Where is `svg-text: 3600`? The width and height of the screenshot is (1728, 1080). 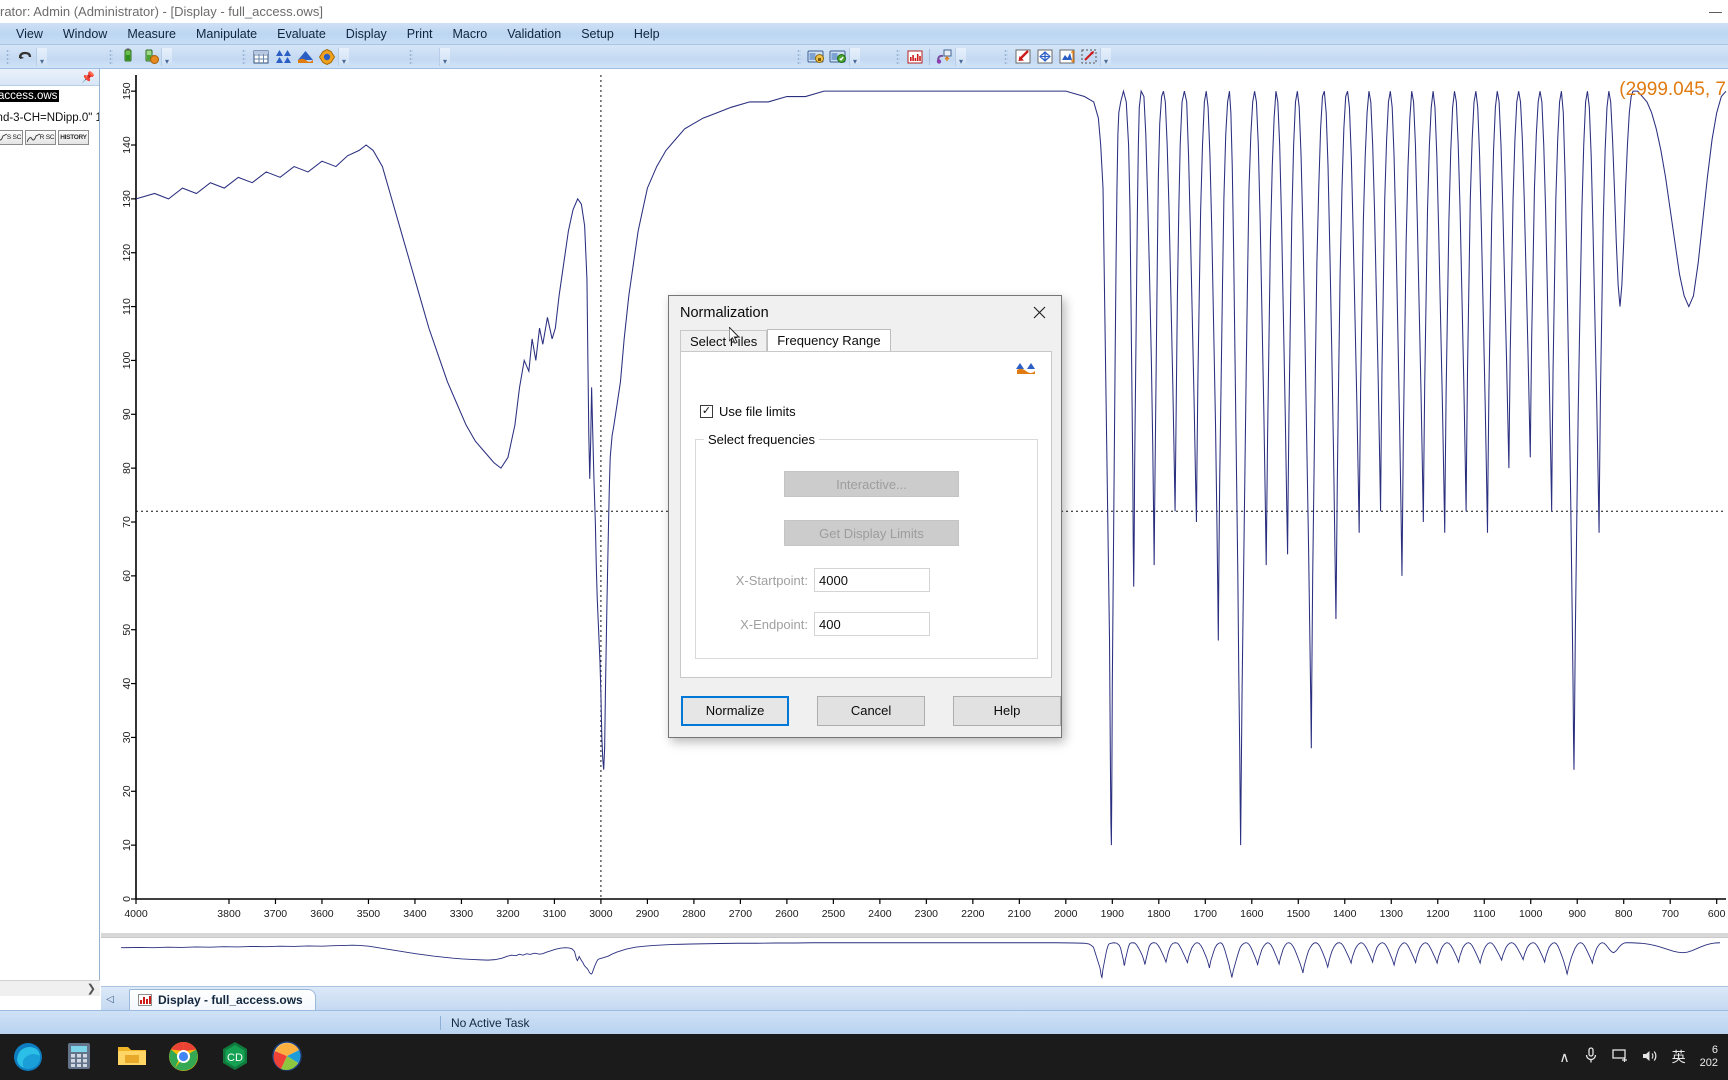 svg-text: 3600 is located at coordinates (322, 914).